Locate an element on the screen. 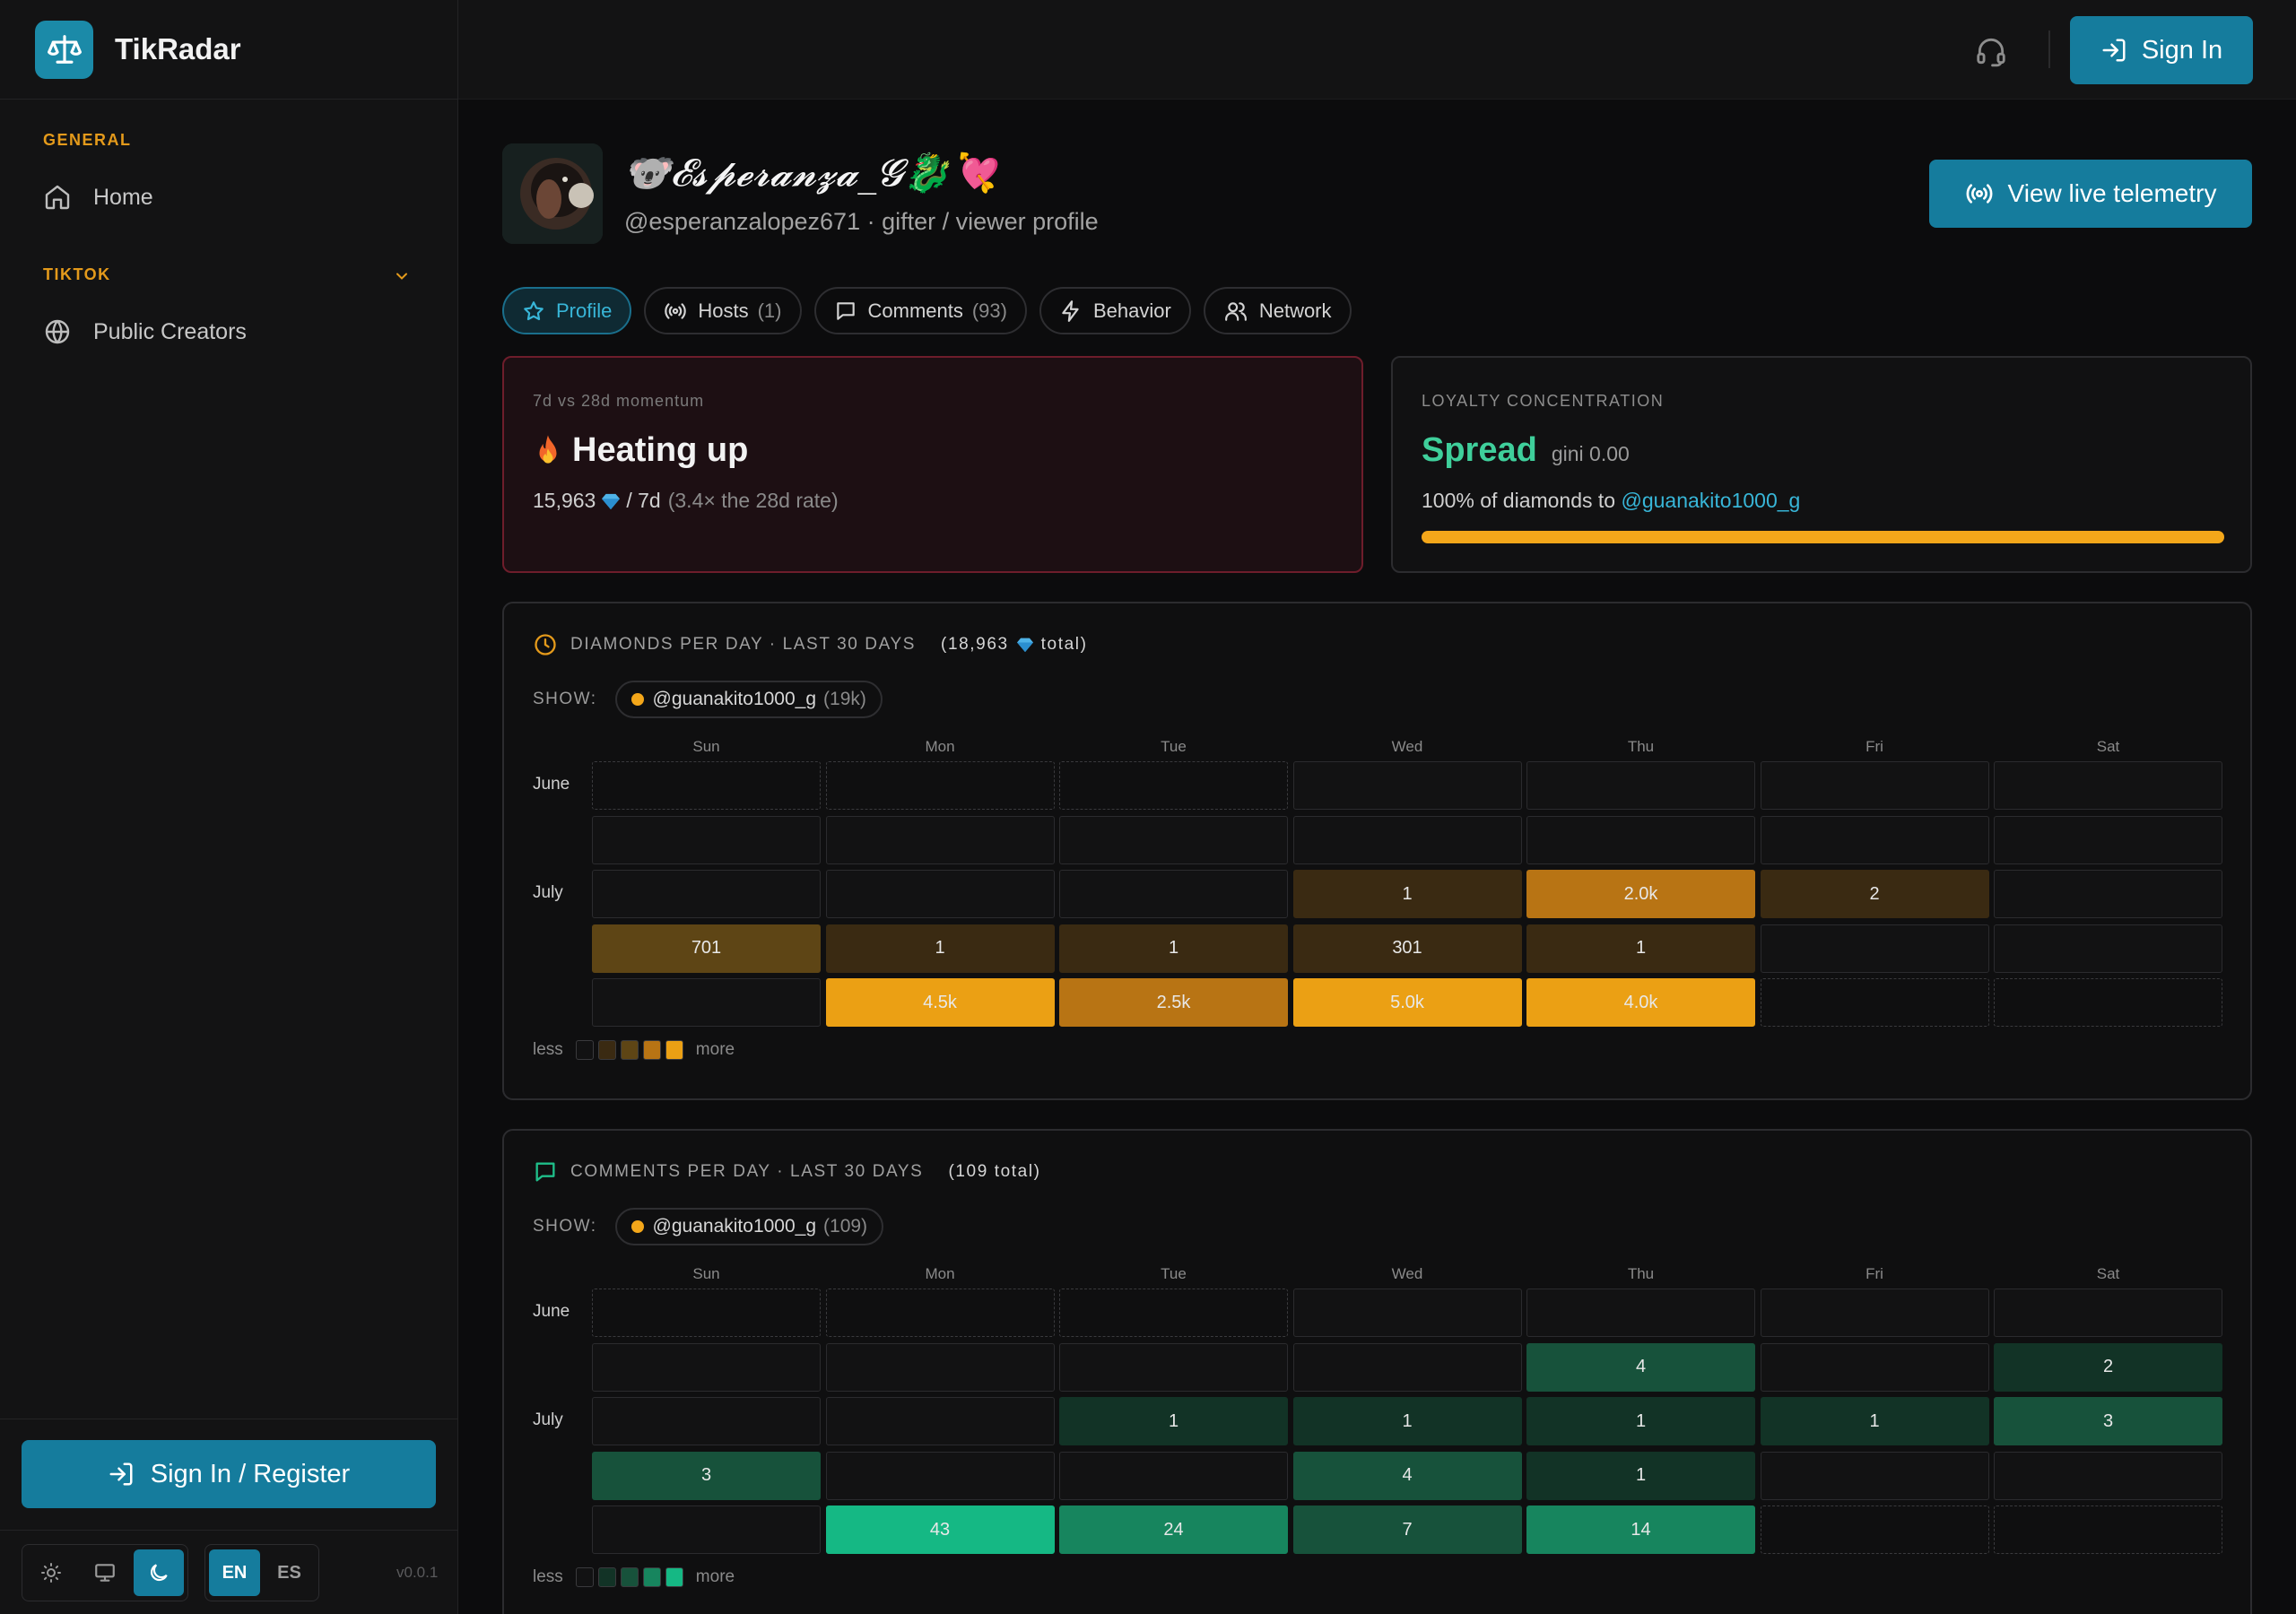 The image size is (2296, 1614). heatmap-cell: 43 is located at coordinates (940, 1530).